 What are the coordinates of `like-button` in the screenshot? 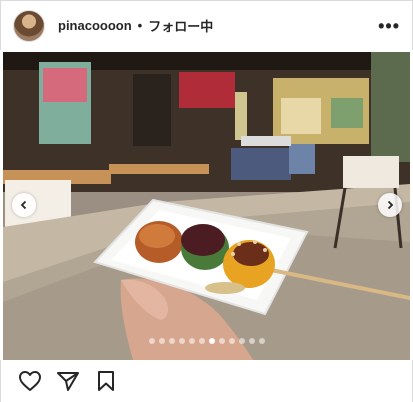 It's located at (30, 381).